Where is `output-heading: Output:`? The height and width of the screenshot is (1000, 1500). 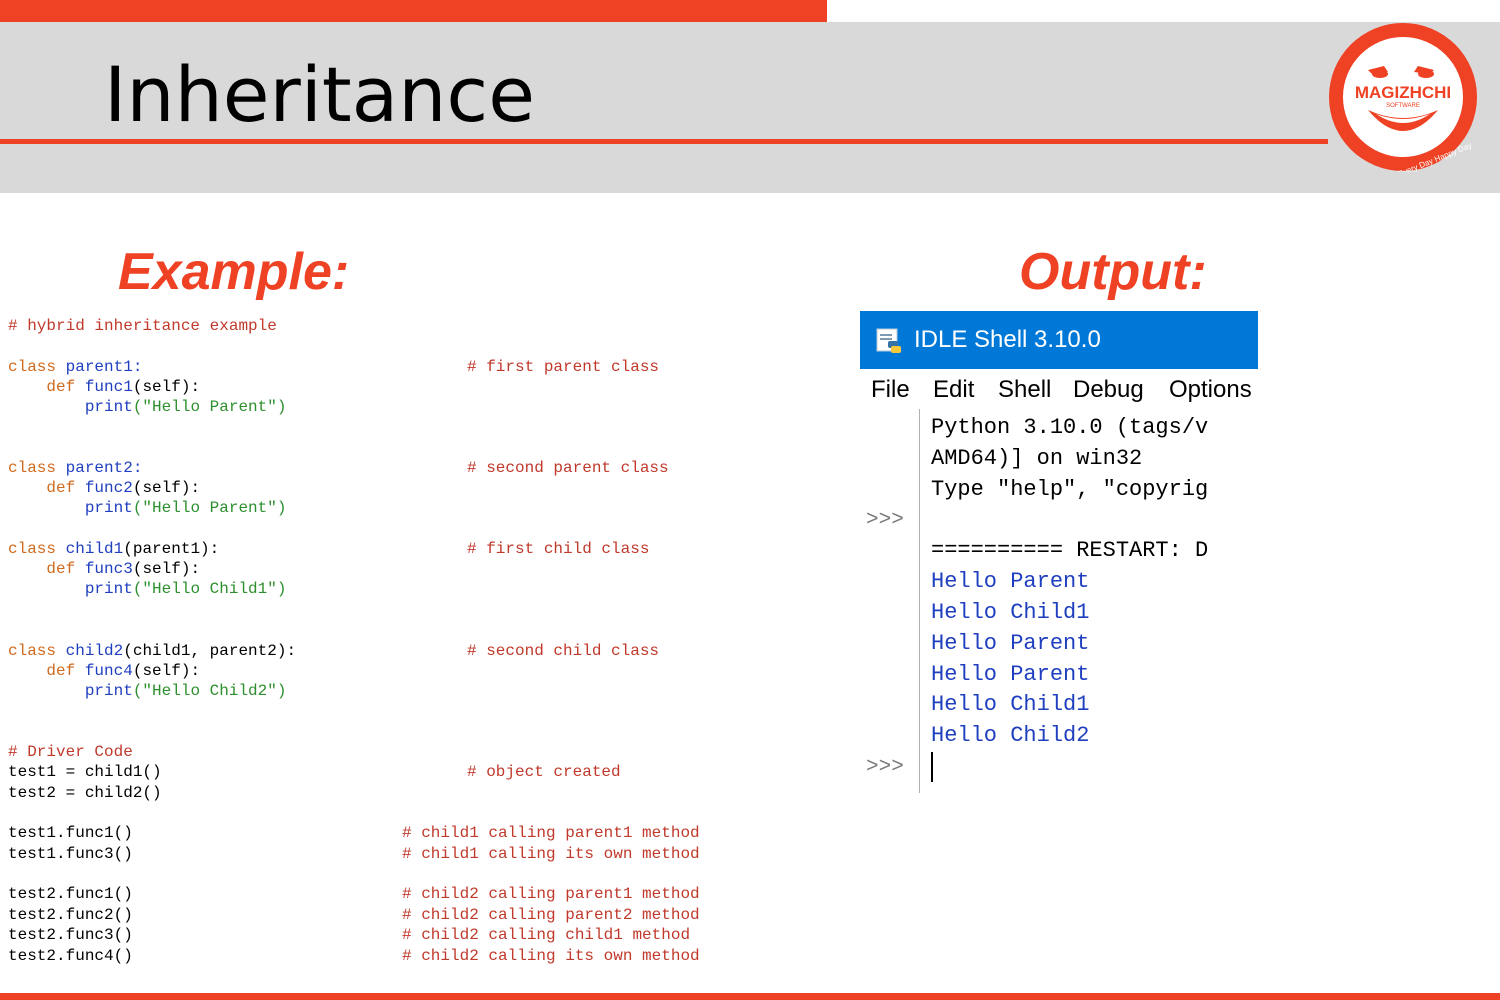
output-heading: Output: is located at coordinates (1113, 272).